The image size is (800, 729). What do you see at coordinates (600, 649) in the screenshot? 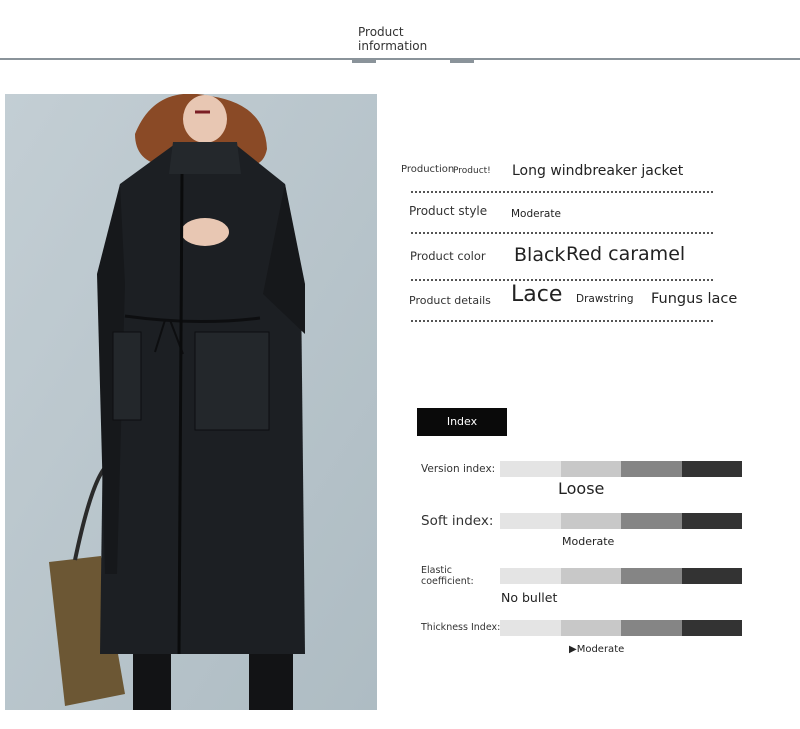
I see `thickness-index-value-text: Moderate` at bounding box center [600, 649].